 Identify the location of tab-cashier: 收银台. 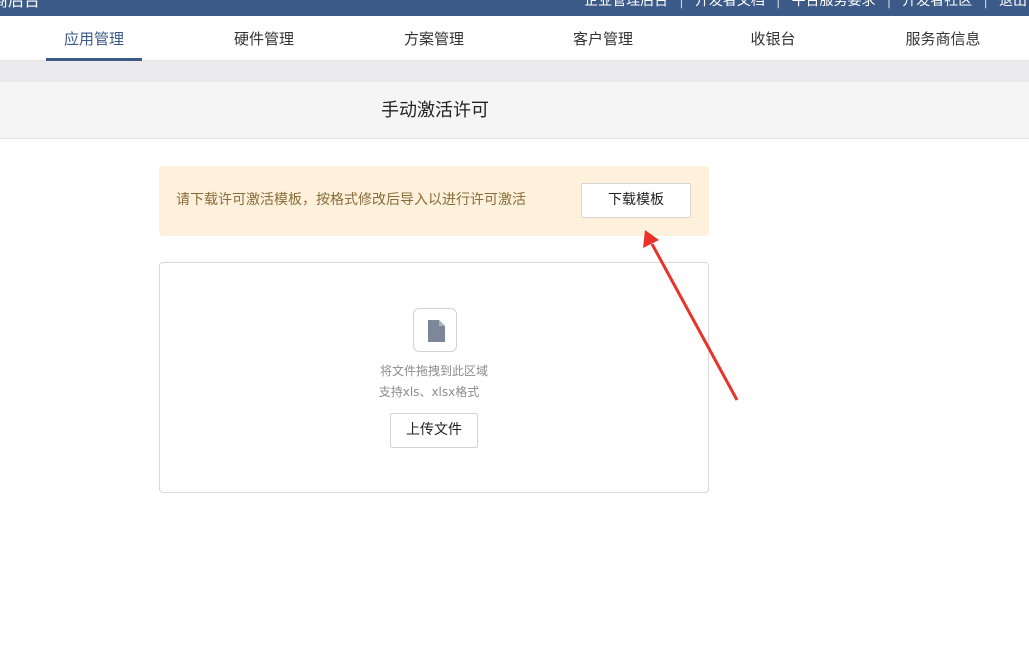
(773, 38).